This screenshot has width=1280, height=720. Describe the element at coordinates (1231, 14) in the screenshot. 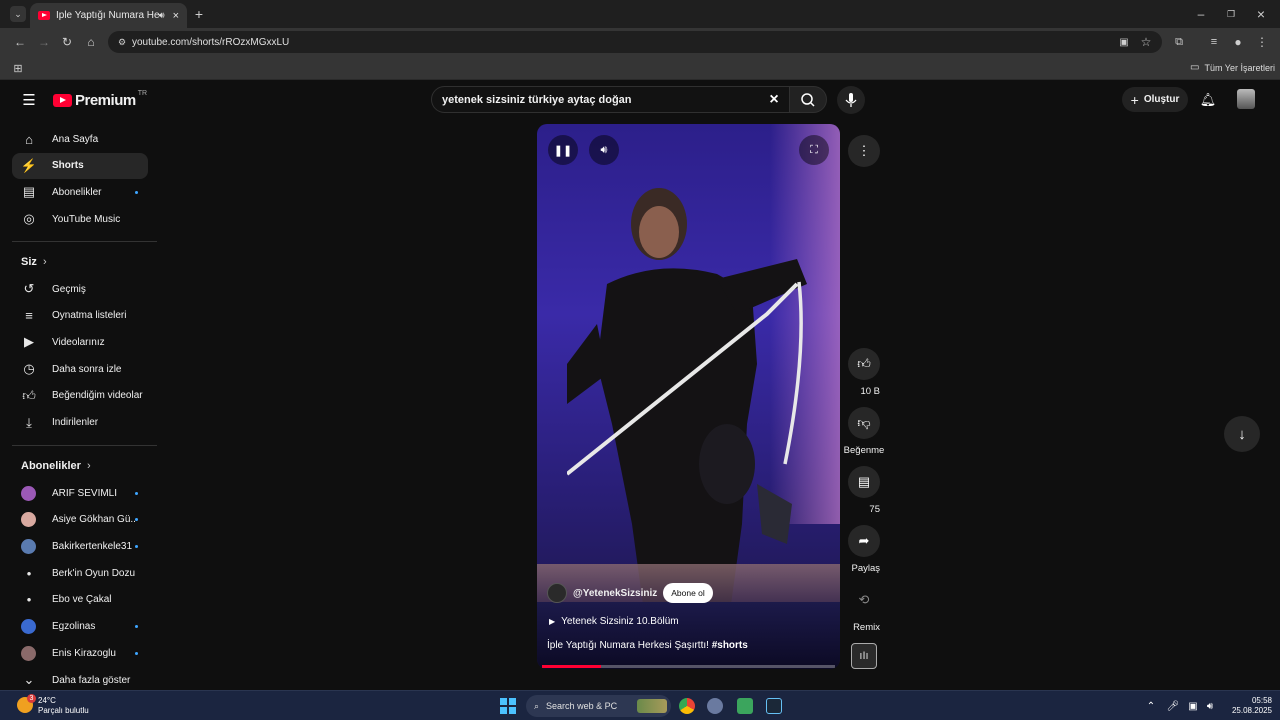

I see `restore-icon: ❐` at that location.